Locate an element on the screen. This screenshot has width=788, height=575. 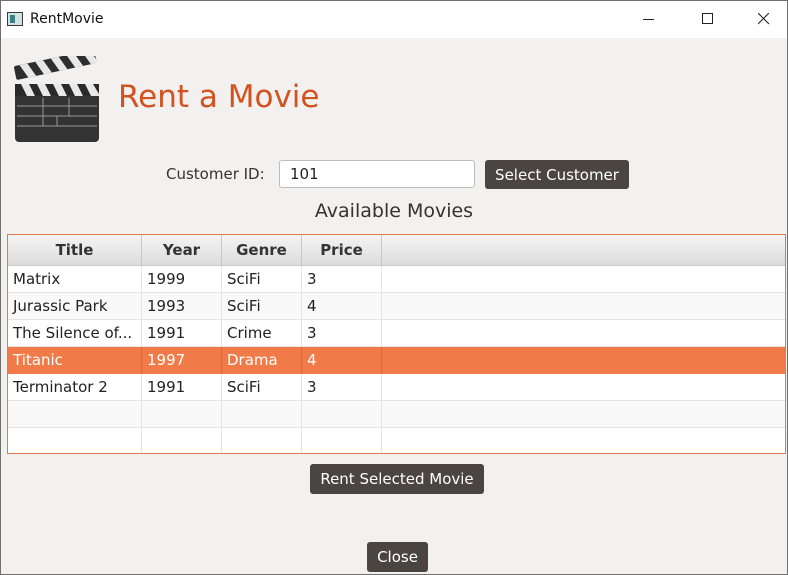
customer-id-label: Customer ID: is located at coordinates (215, 174).